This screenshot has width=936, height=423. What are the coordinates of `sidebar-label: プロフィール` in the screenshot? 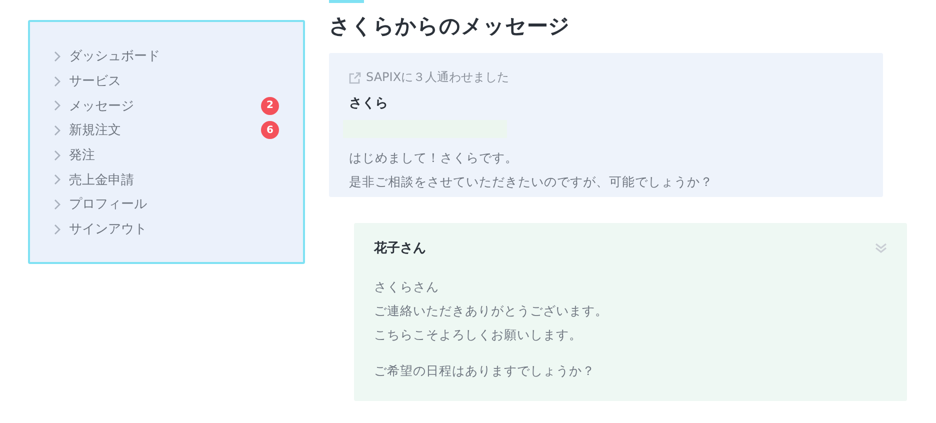 It's located at (108, 205).